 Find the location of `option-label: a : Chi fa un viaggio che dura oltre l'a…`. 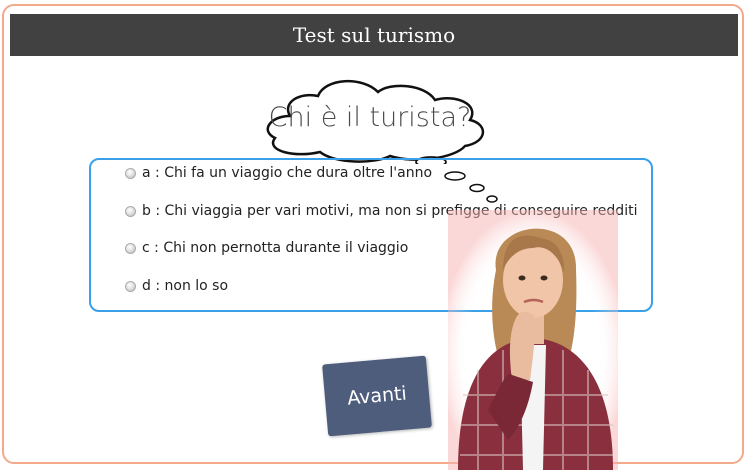

option-label: a : Chi fa un viaggio che dura oltre l'a… is located at coordinates (287, 173).